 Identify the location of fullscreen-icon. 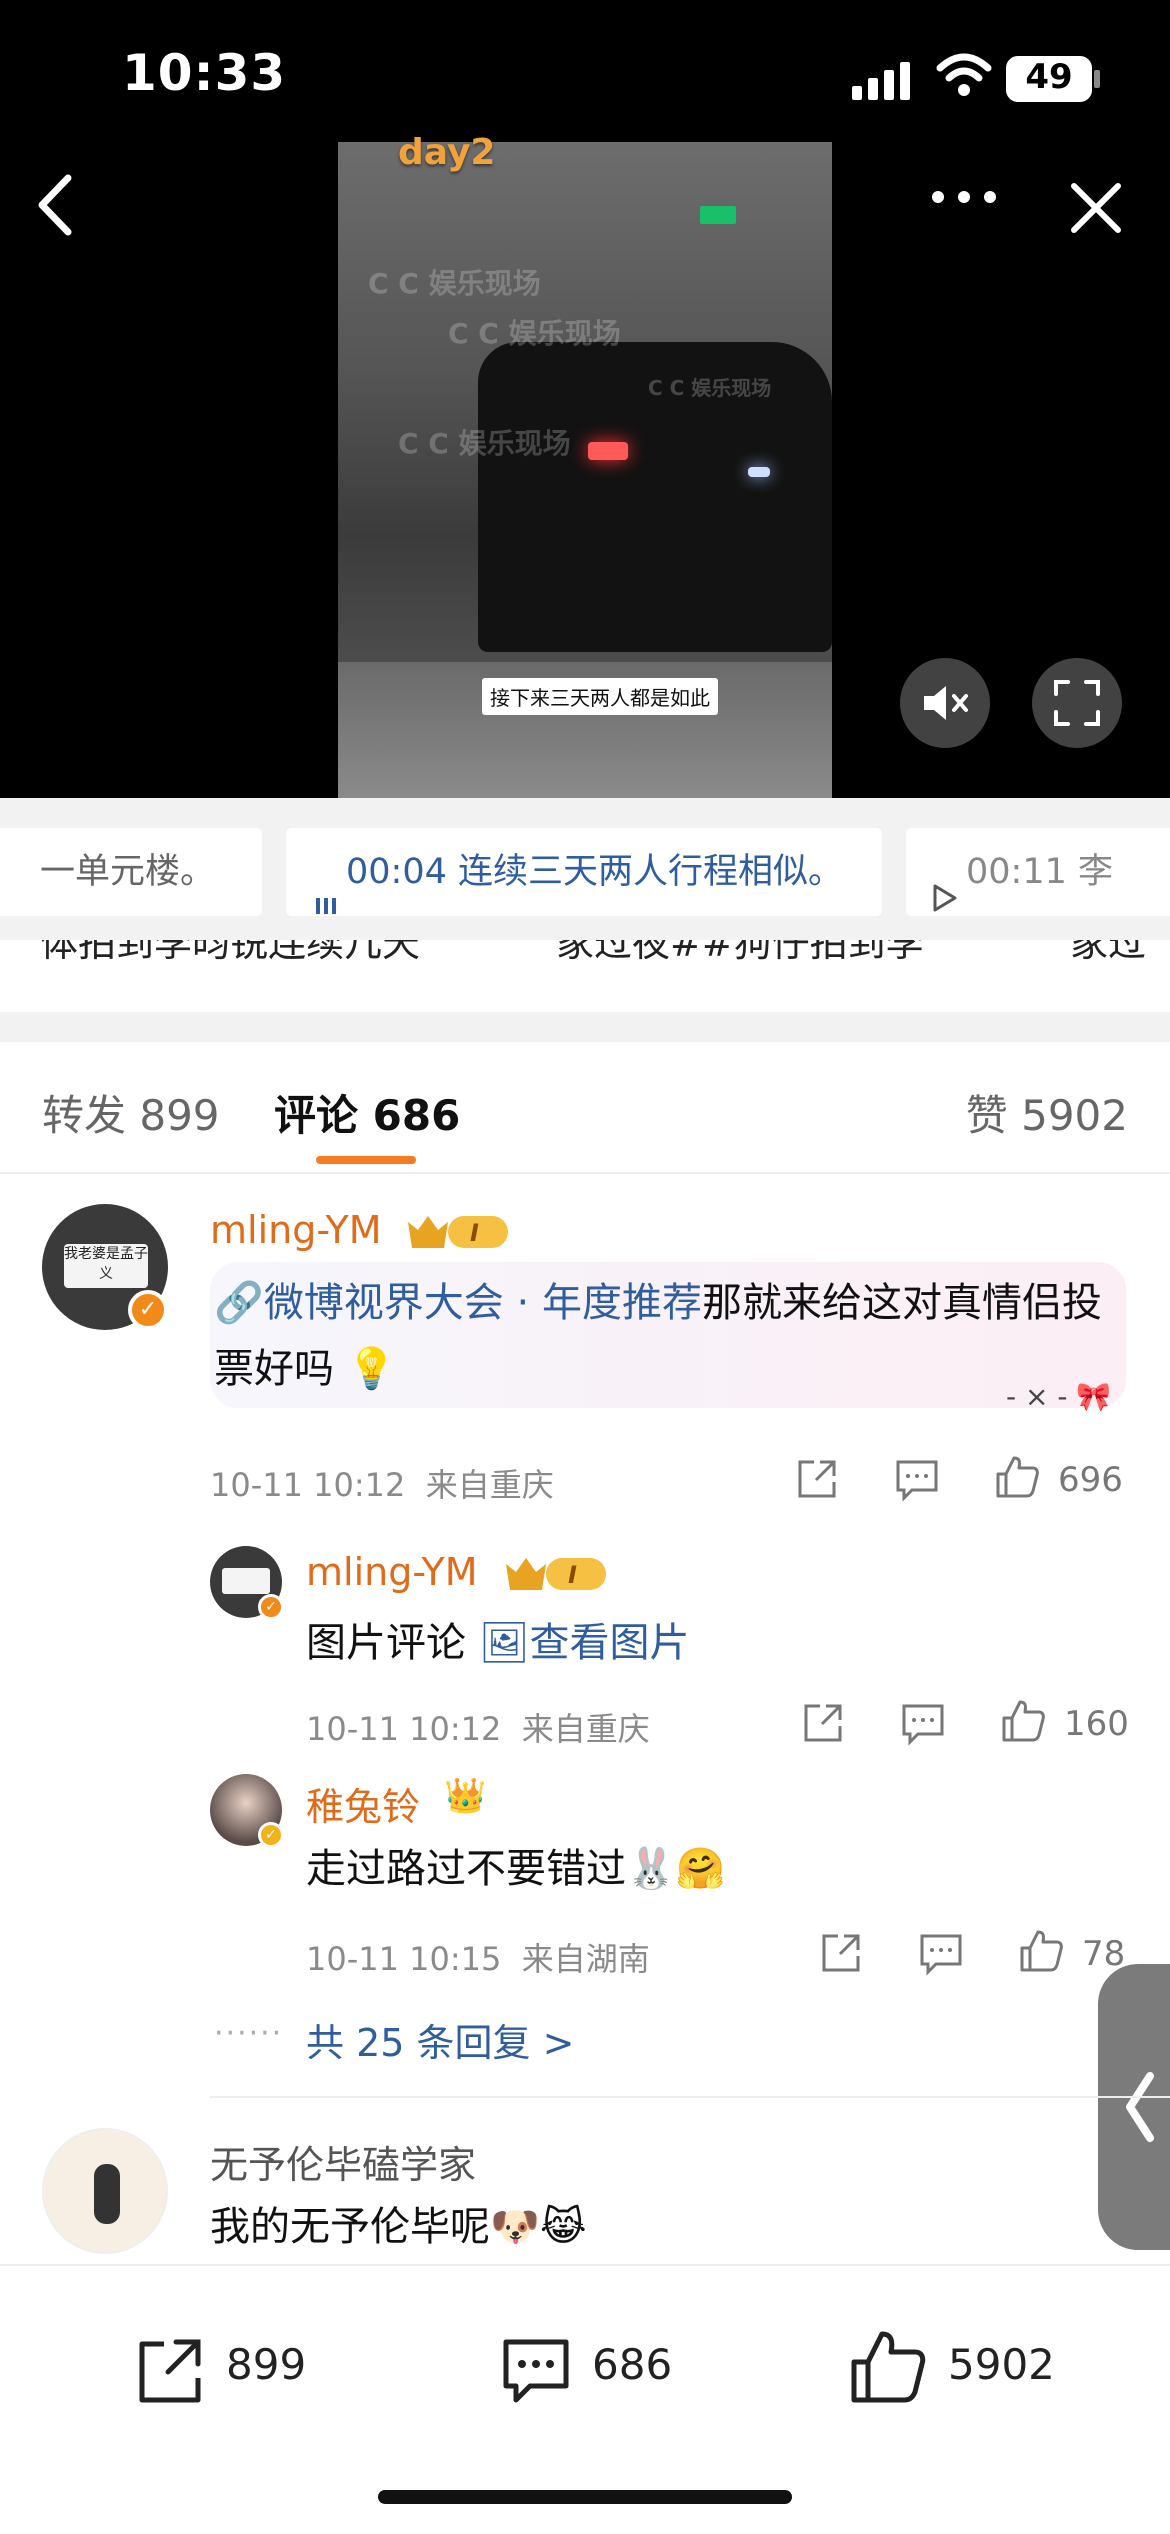
(1077, 703).